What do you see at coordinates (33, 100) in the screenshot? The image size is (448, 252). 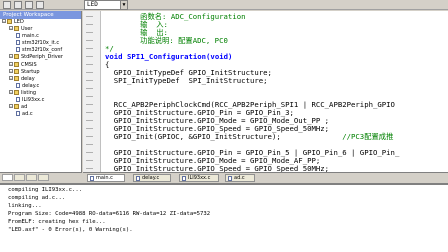 I see `tree-label: ILI93xx.c` at bounding box center [33, 100].